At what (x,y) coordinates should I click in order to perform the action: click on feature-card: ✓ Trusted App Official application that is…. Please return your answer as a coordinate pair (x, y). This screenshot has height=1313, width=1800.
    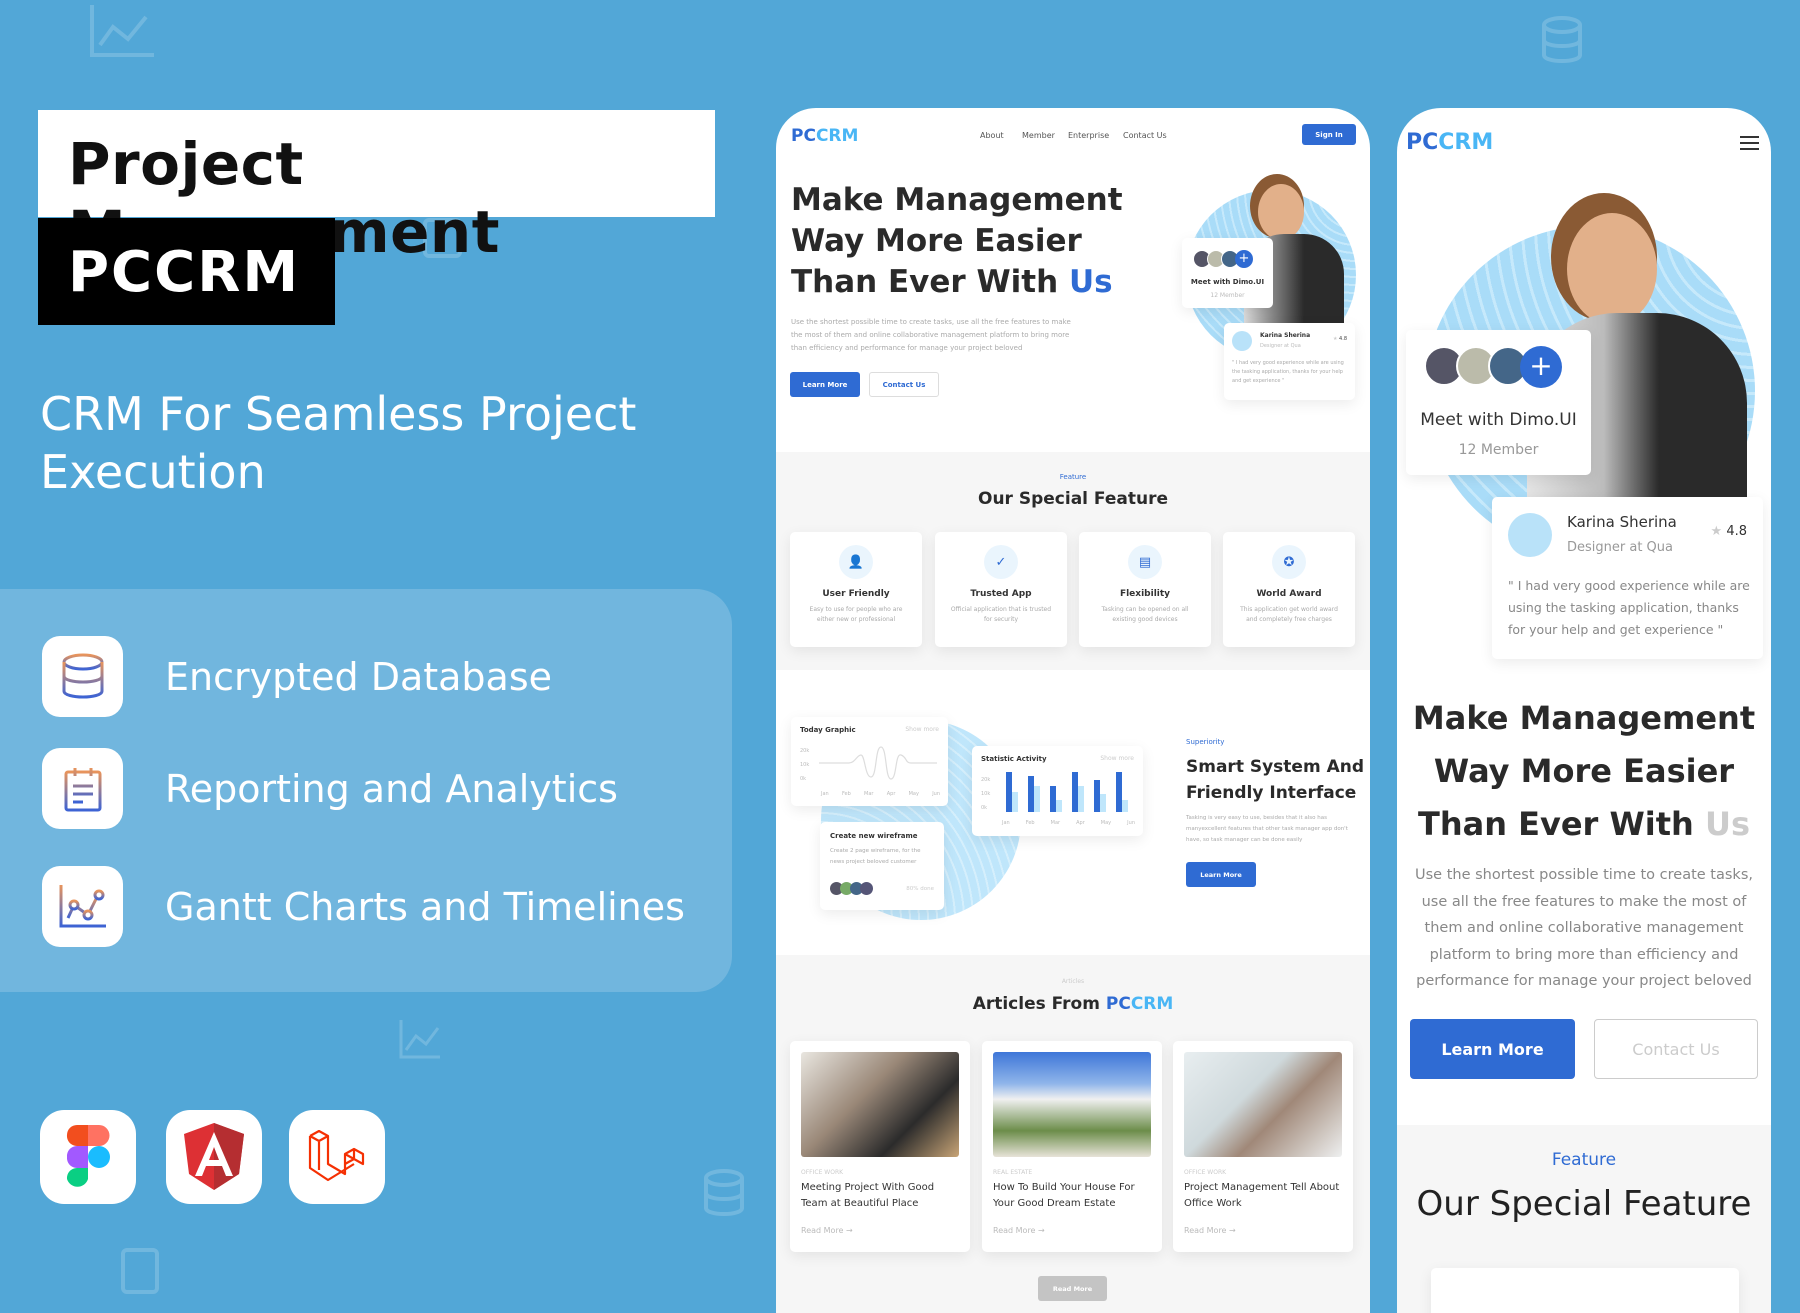
    Looking at the image, I should click on (1001, 589).